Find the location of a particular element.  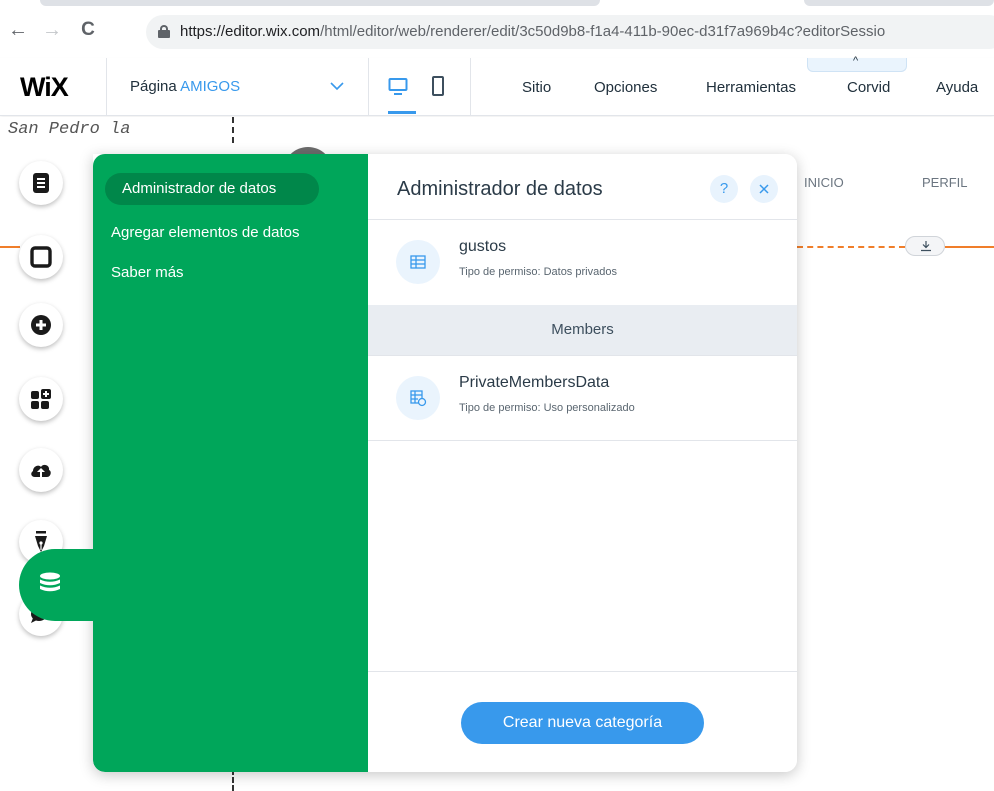

upload-button is located at coordinates (41, 470).